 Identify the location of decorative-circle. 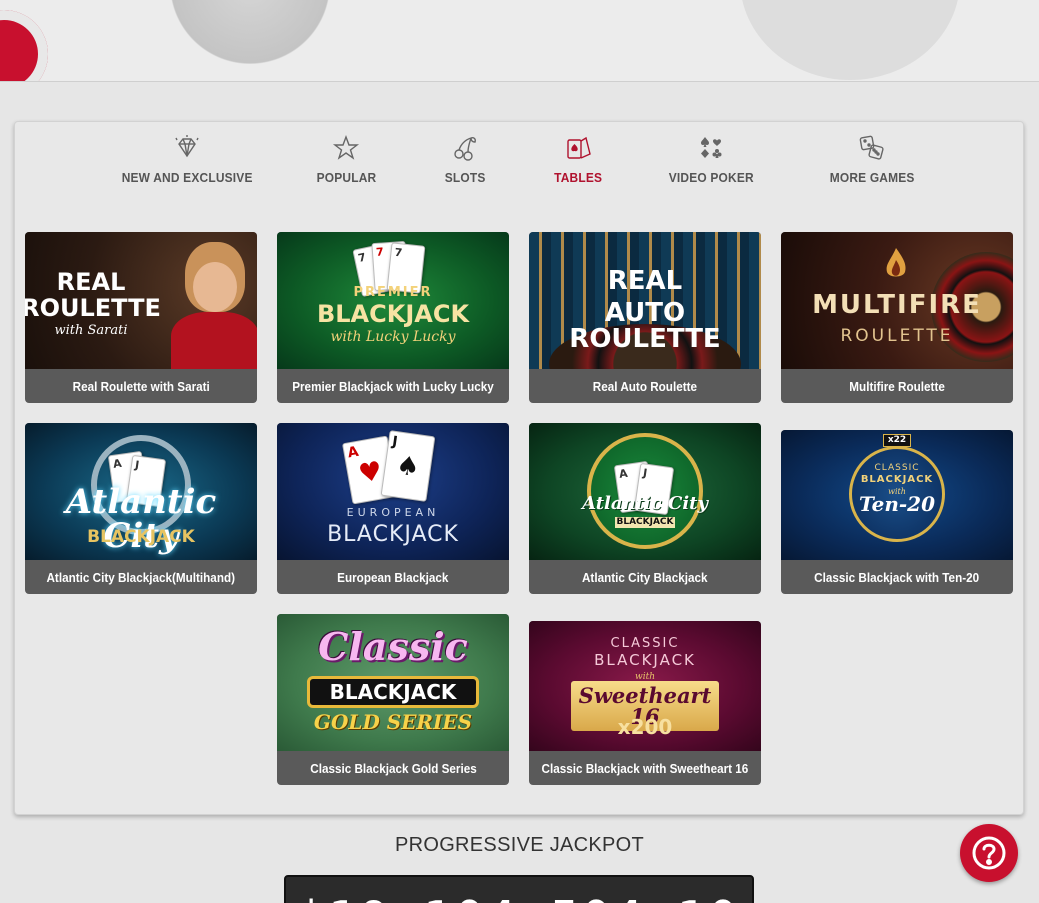
(850, 40).